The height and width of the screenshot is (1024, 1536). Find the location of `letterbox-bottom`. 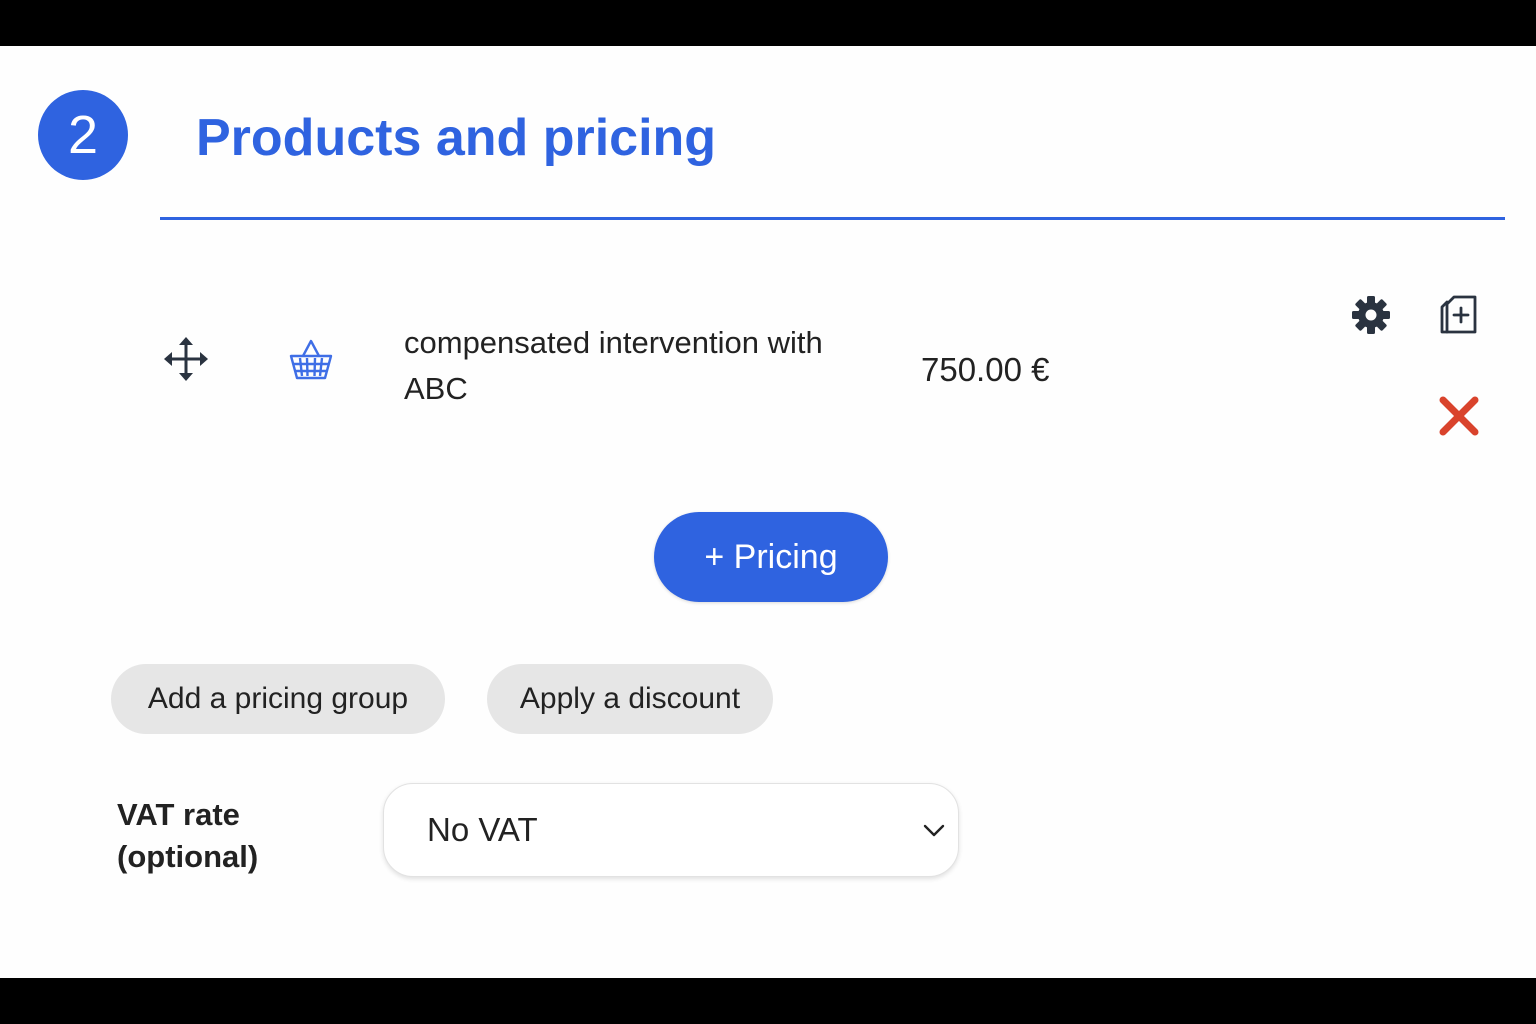

letterbox-bottom is located at coordinates (768, 1001).